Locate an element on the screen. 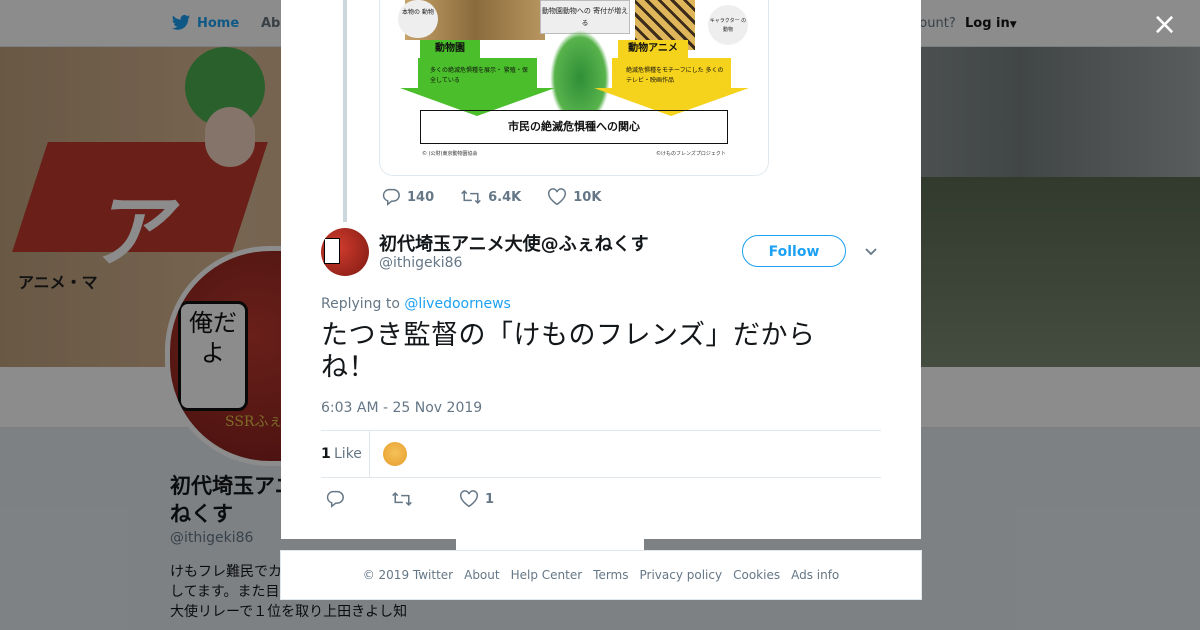 The image size is (1200, 630). footer-privacy-link: Privacy policy is located at coordinates (681, 575).